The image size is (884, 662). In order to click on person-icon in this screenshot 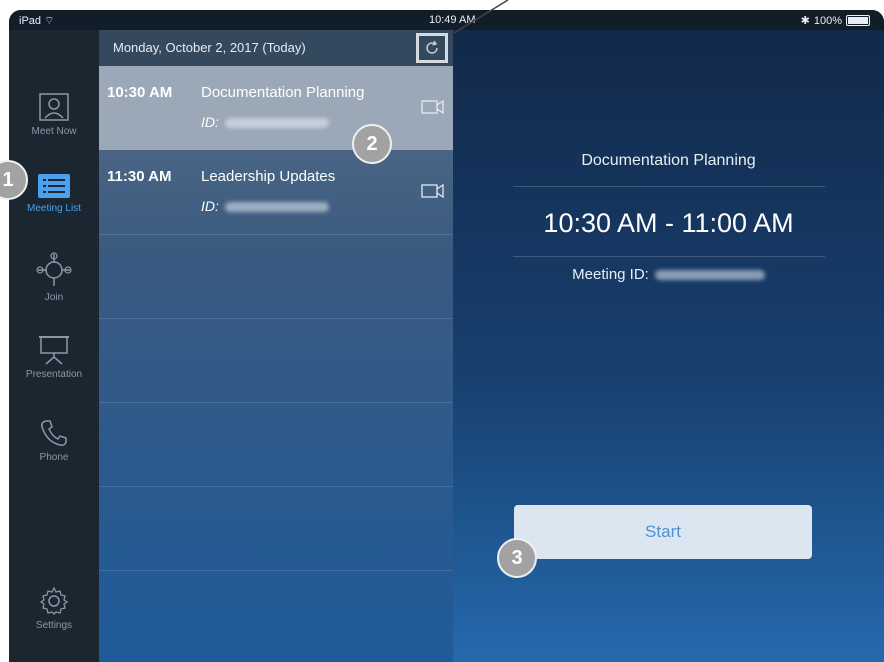, I will do `click(54, 107)`.